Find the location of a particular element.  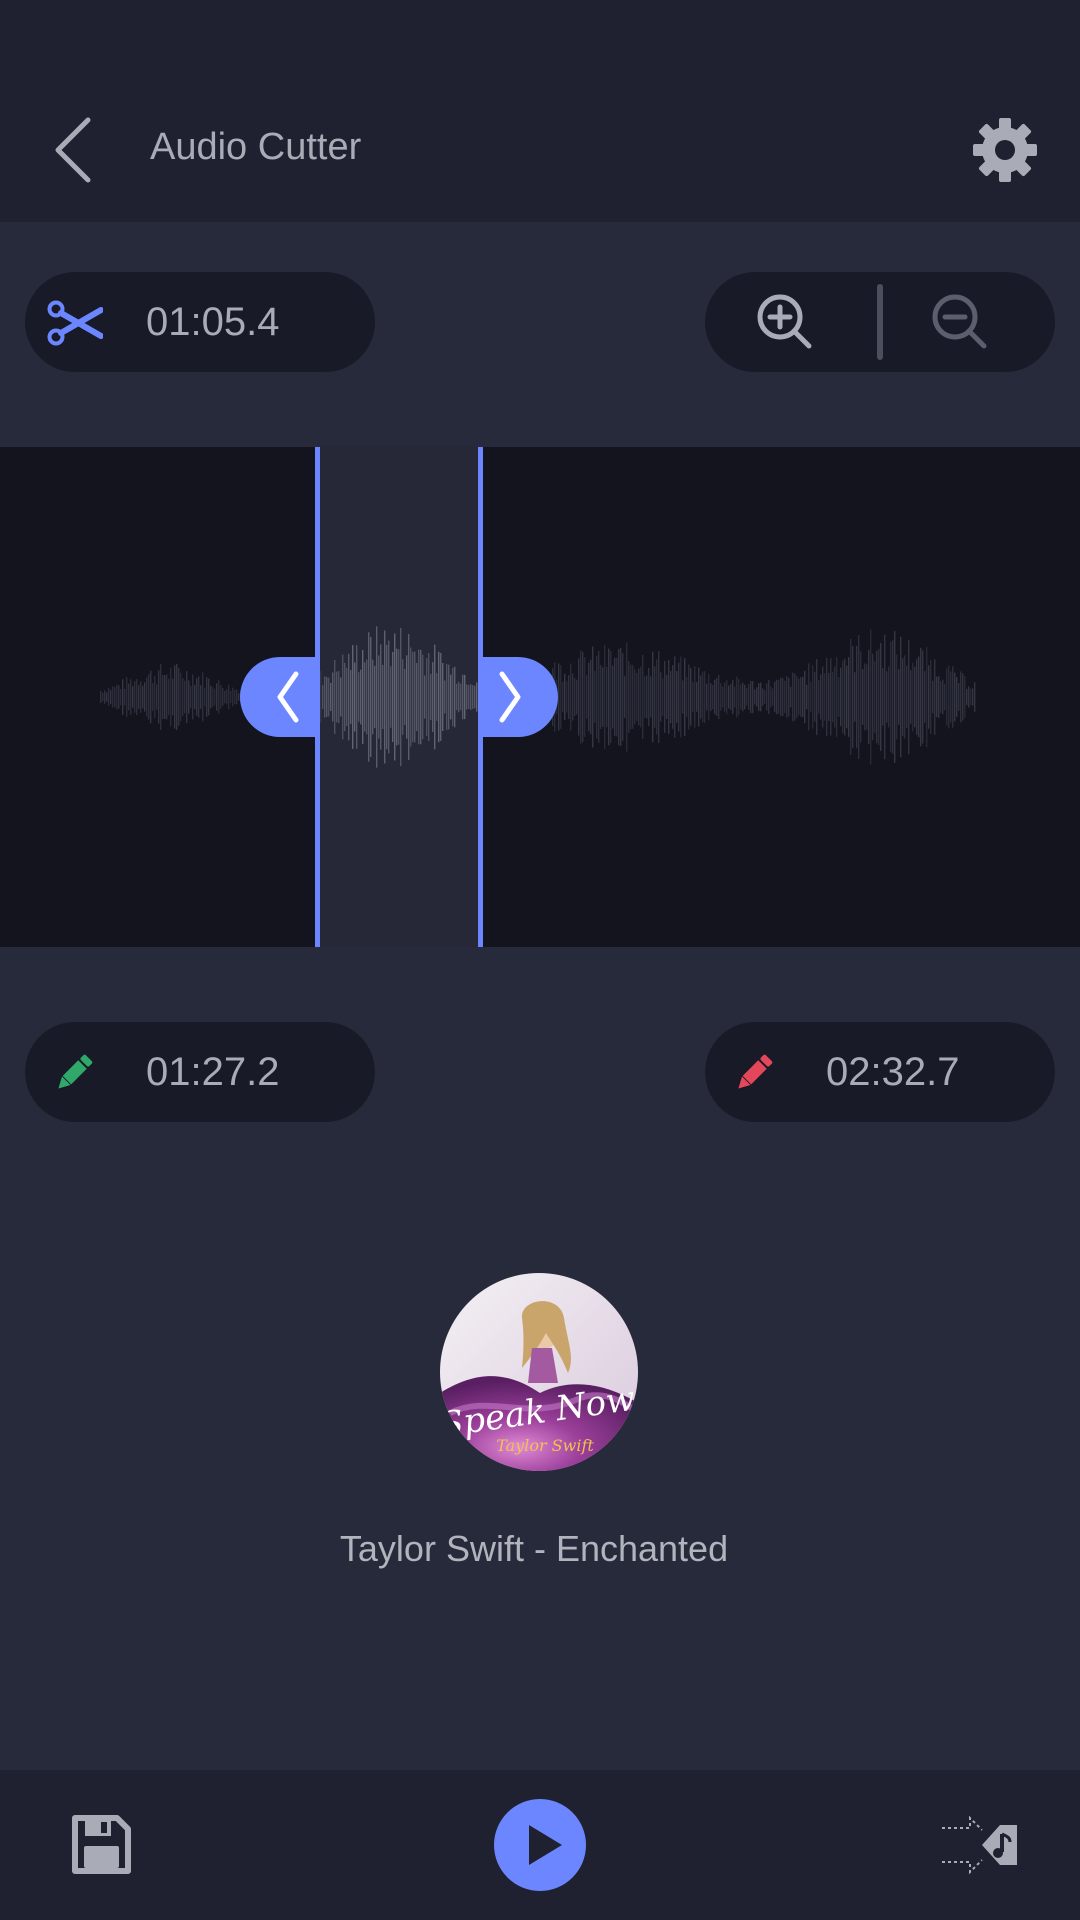

end-time: 02:32.7 is located at coordinates (893, 1072).